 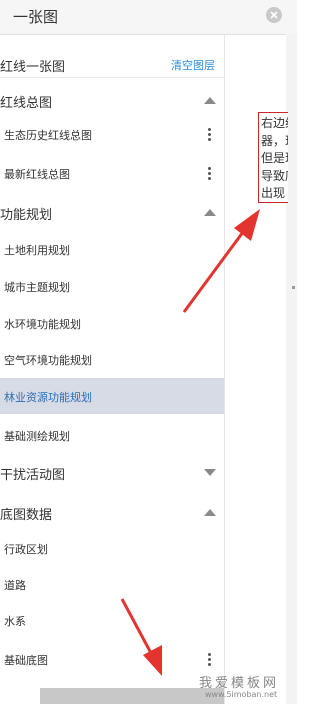 What do you see at coordinates (15, 585) in the screenshot?
I see `layer-item-label: 道路` at bounding box center [15, 585].